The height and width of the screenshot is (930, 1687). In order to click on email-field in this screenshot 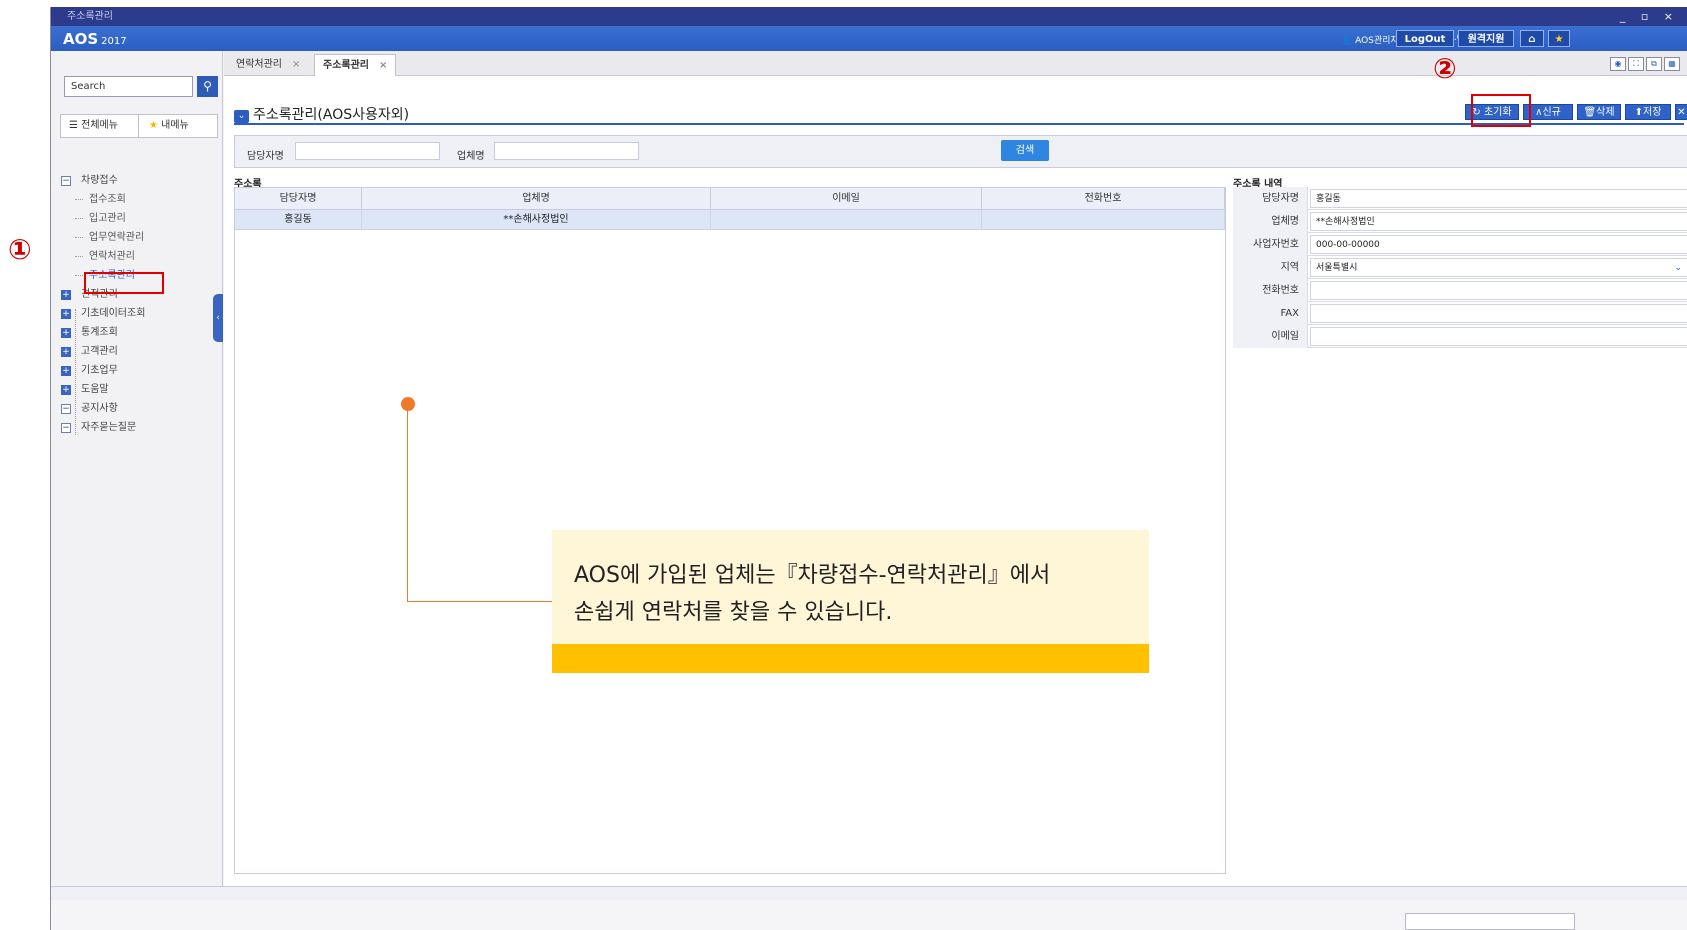, I will do `click(1498, 336)`.